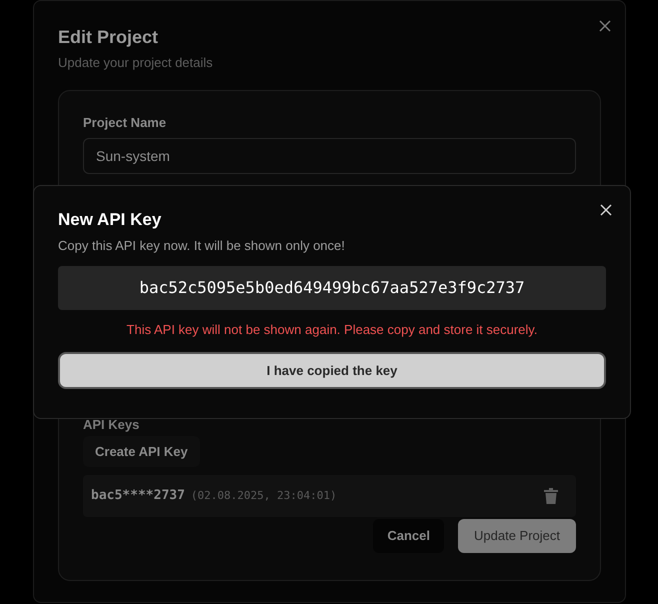 The width and height of the screenshot is (658, 604). What do you see at coordinates (138, 496) in the screenshot?
I see `masked-key: bac5****2737` at bounding box center [138, 496].